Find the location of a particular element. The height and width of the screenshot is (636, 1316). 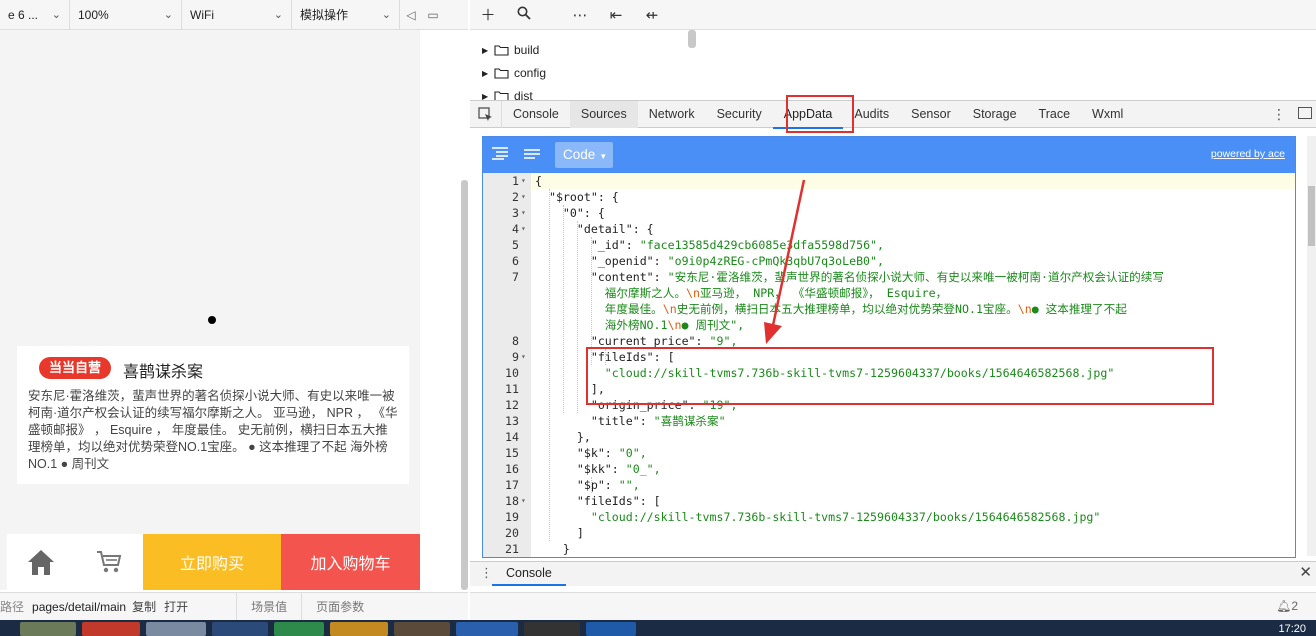

file-tree: ▶ build ▶ config ▶ dist is located at coordinates (583, 65).